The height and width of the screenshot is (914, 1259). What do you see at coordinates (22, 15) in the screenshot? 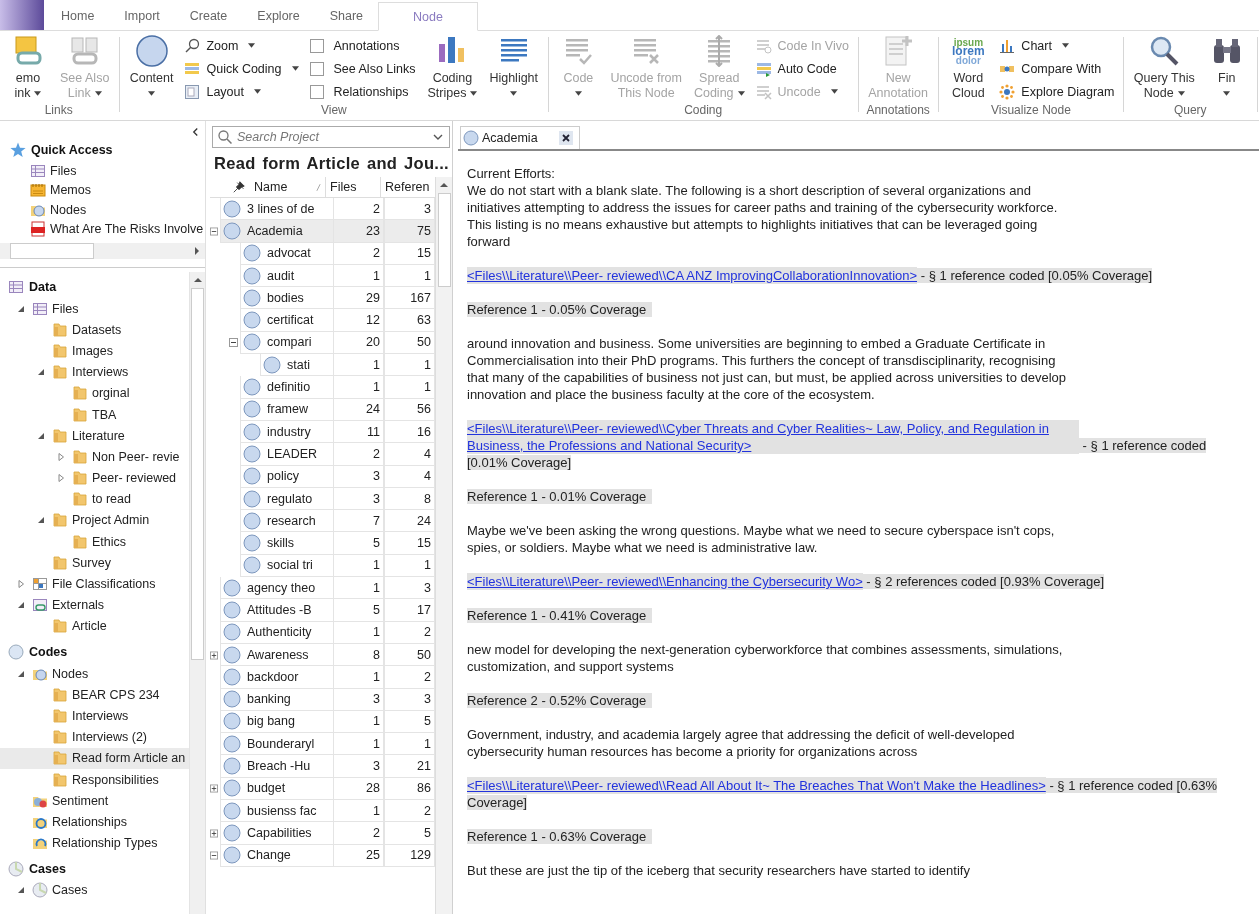
I see `file-tab` at bounding box center [22, 15].